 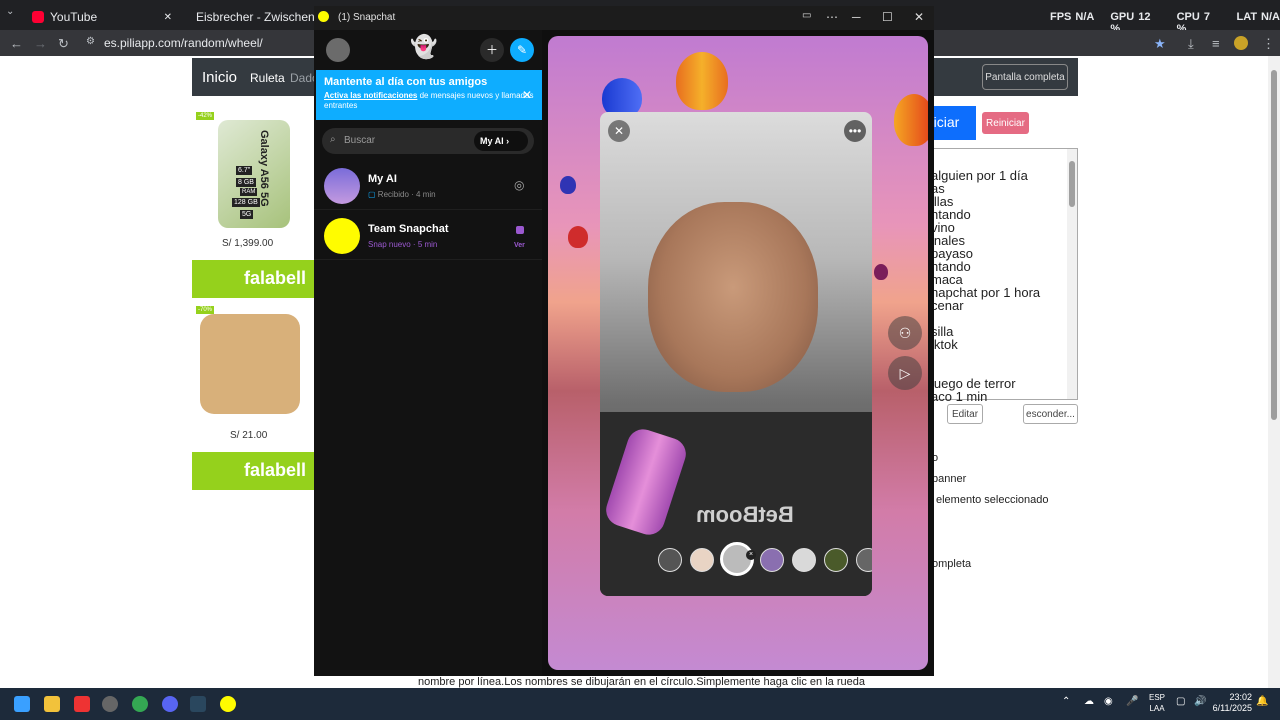 What do you see at coordinates (522, 50) in the screenshot?
I see `new-chat-icon: ✎` at bounding box center [522, 50].